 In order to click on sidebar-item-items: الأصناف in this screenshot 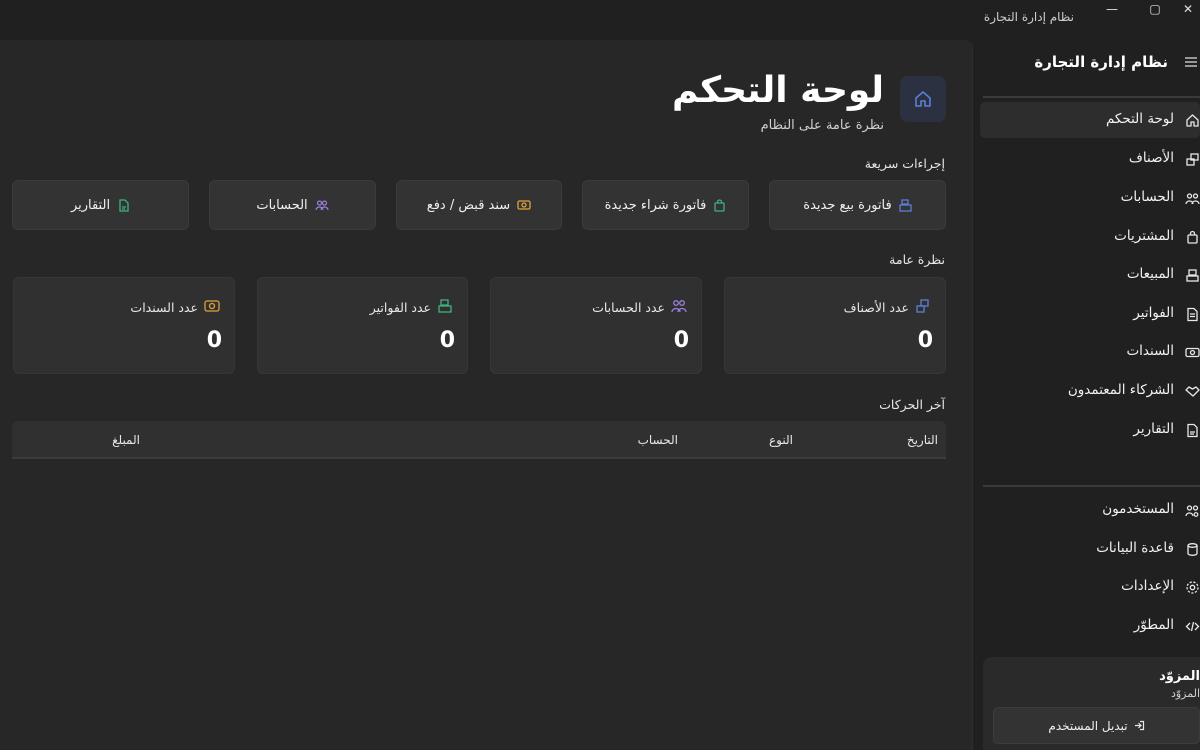, I will do `click(1090, 159)`.